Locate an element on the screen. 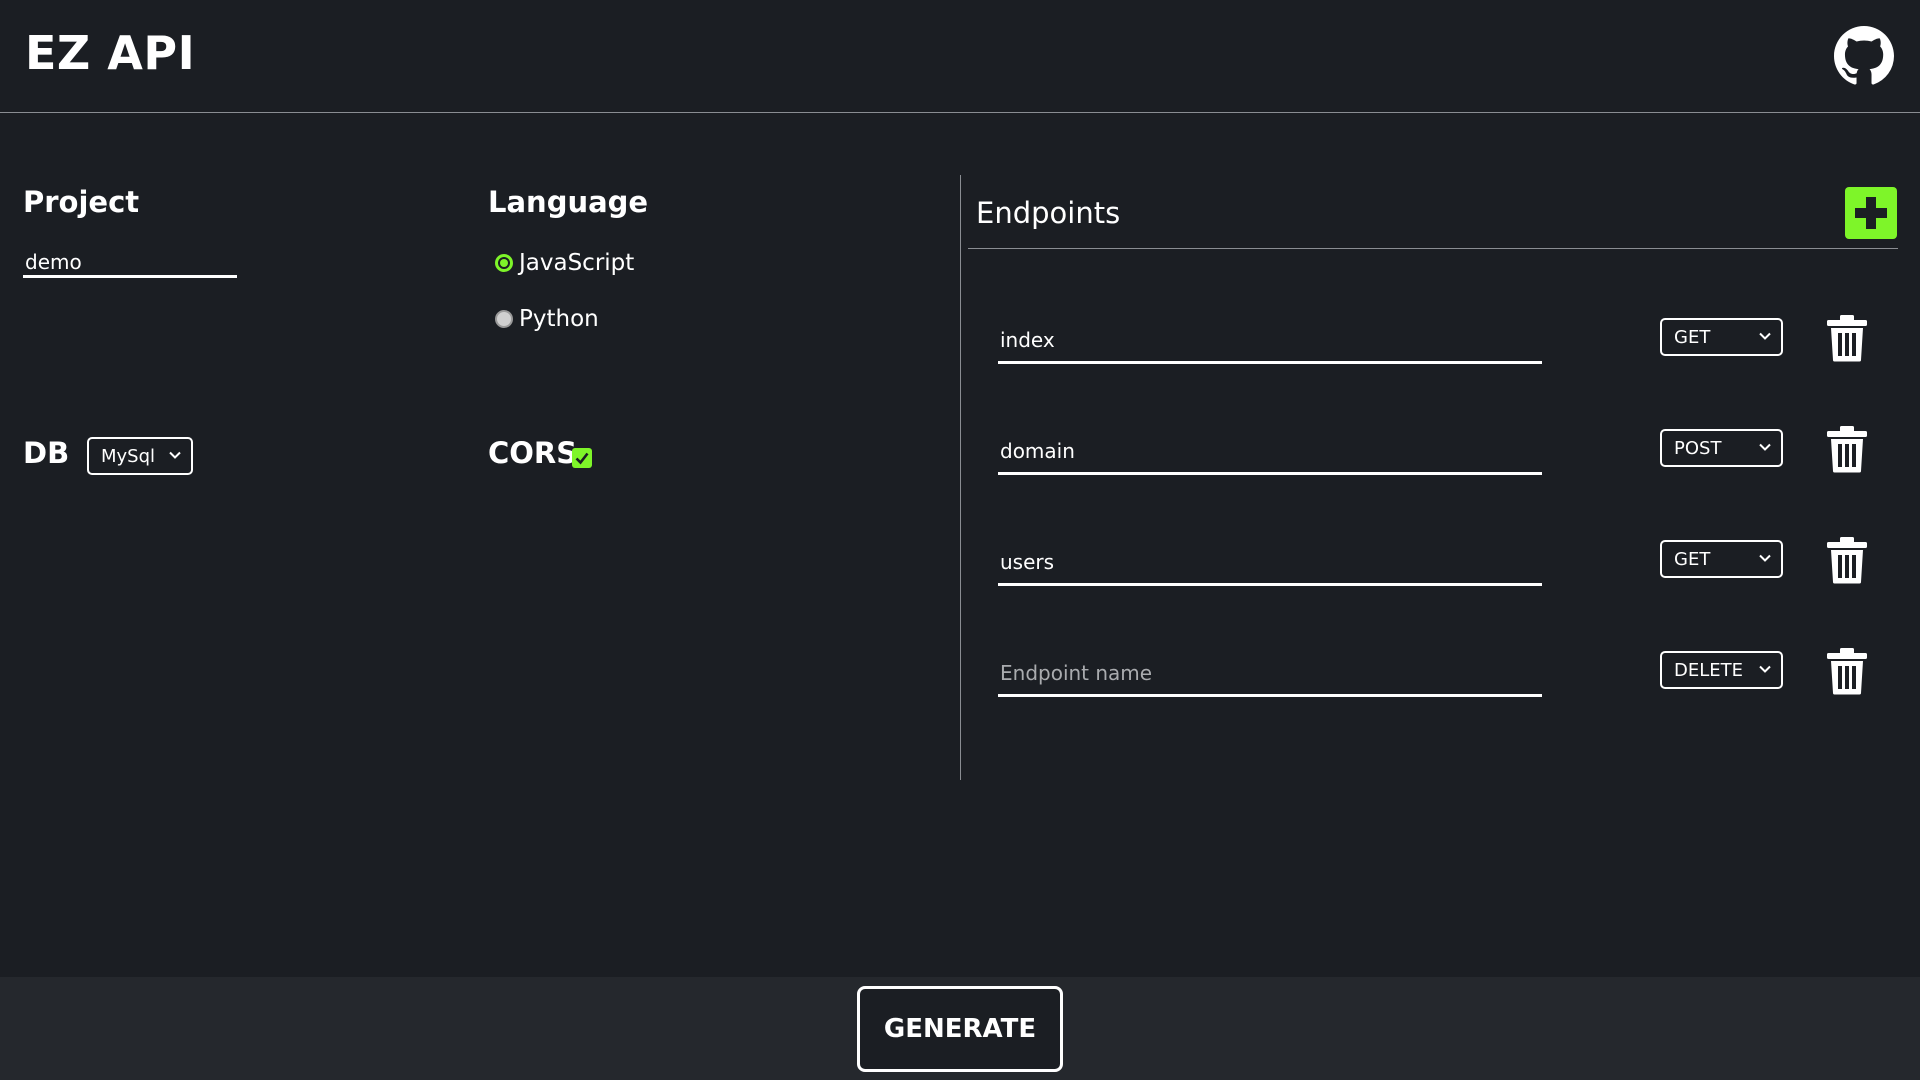 Image resolution: width=1920 pixels, height=1080 pixels. endpoint-method-select: POST is located at coordinates (1721, 448).